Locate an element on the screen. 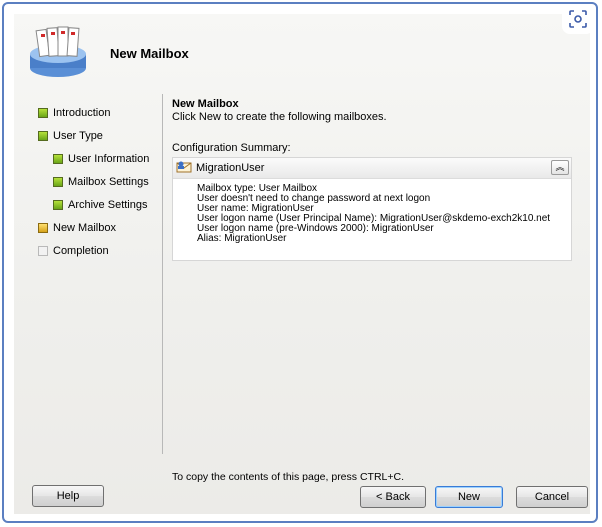 The height and width of the screenshot is (527, 602). focus-capture-button is located at coordinates (578, 19).